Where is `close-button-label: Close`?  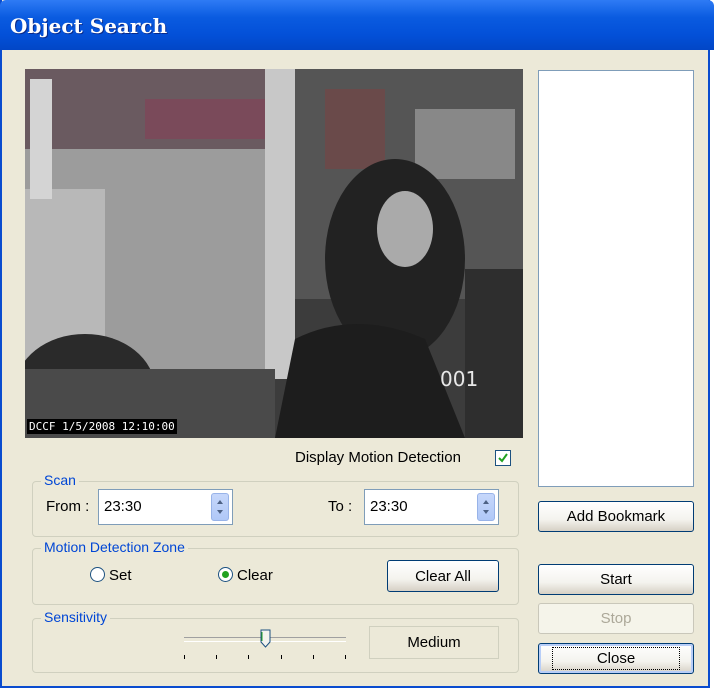
close-button-label: Close is located at coordinates (616, 658).